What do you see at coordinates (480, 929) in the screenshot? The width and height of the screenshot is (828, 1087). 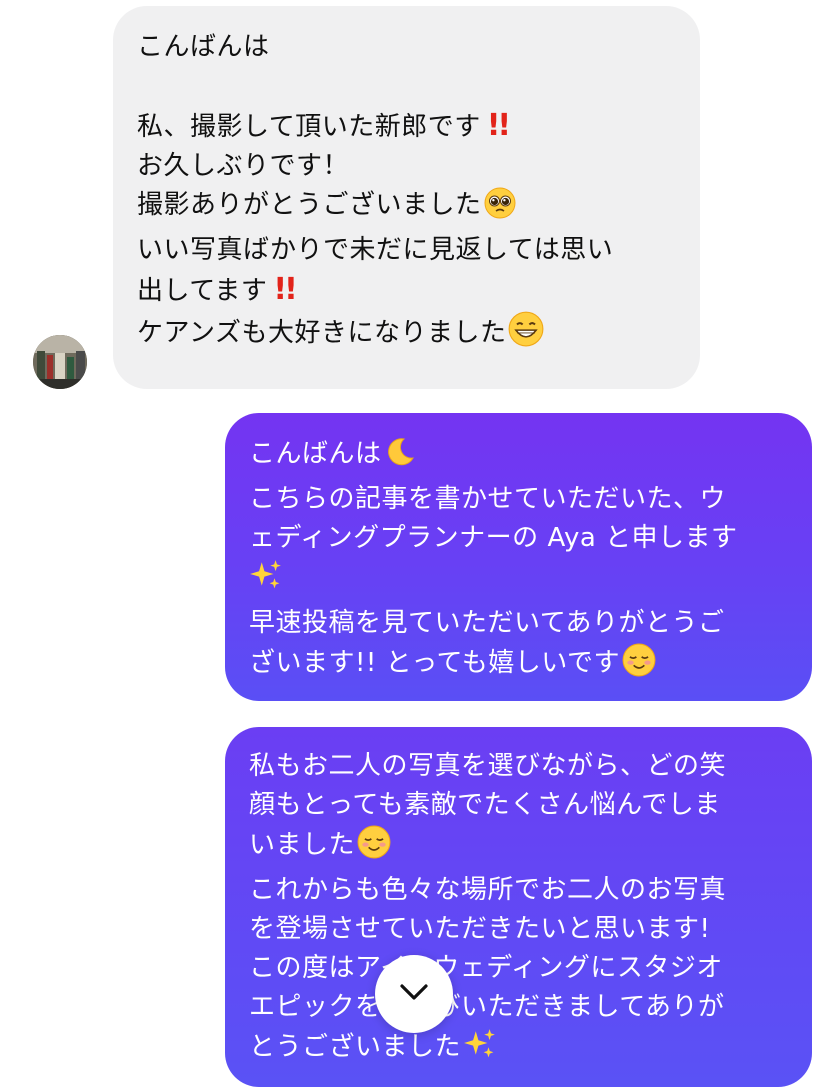 I see `message-line: を登場させていただきたいと思います!` at bounding box center [480, 929].